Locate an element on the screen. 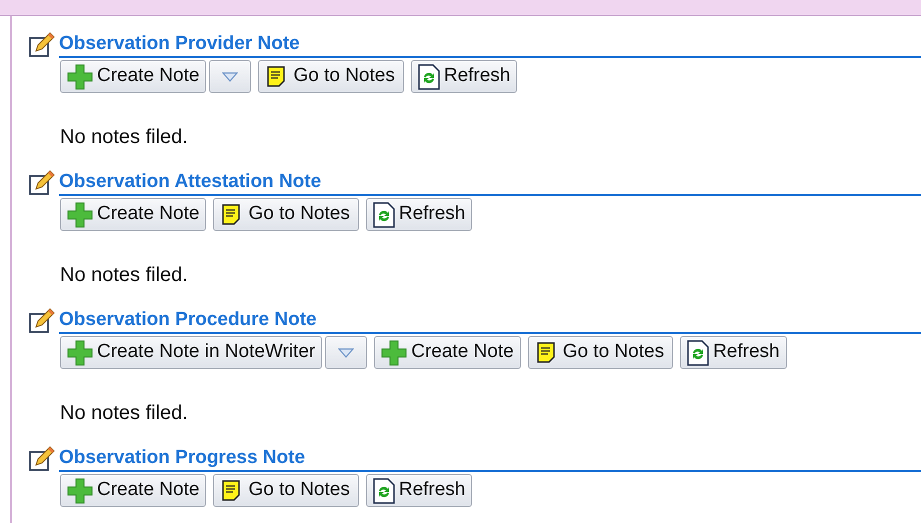 The width and height of the screenshot is (921, 523). section-title: Observation Provider Note is located at coordinates (490, 44).